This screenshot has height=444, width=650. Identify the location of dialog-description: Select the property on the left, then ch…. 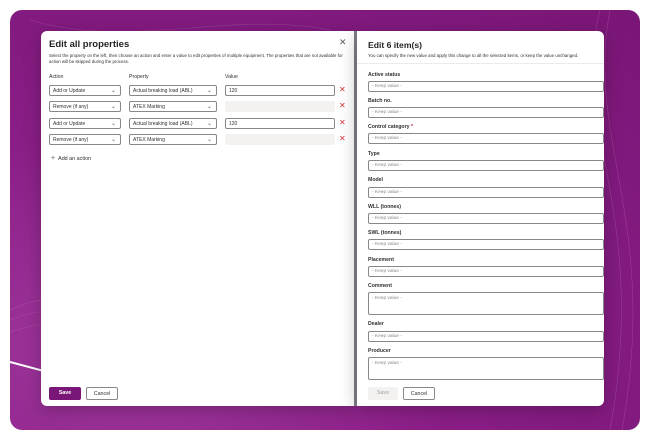
(196, 59).